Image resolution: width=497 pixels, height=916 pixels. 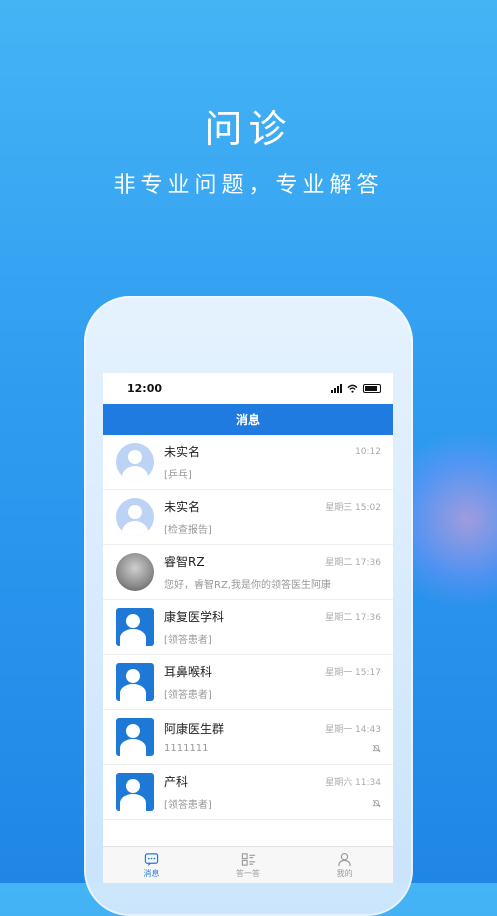 I want to click on wifi-icon, so click(x=352, y=388).